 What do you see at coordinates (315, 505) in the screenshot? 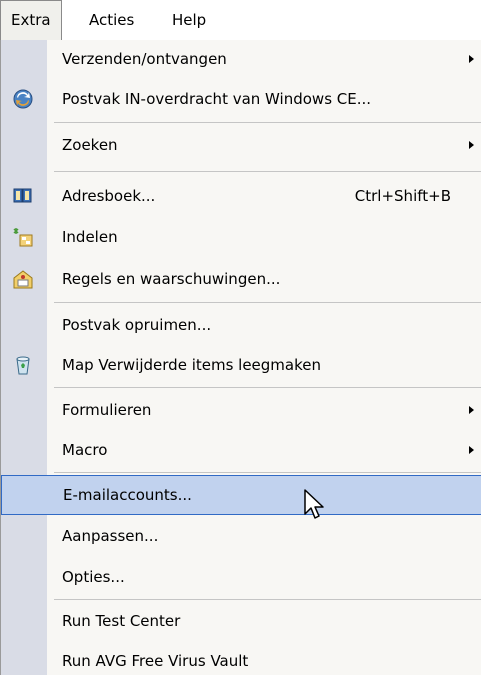
I see `mouse-cursor-icon` at bounding box center [315, 505].